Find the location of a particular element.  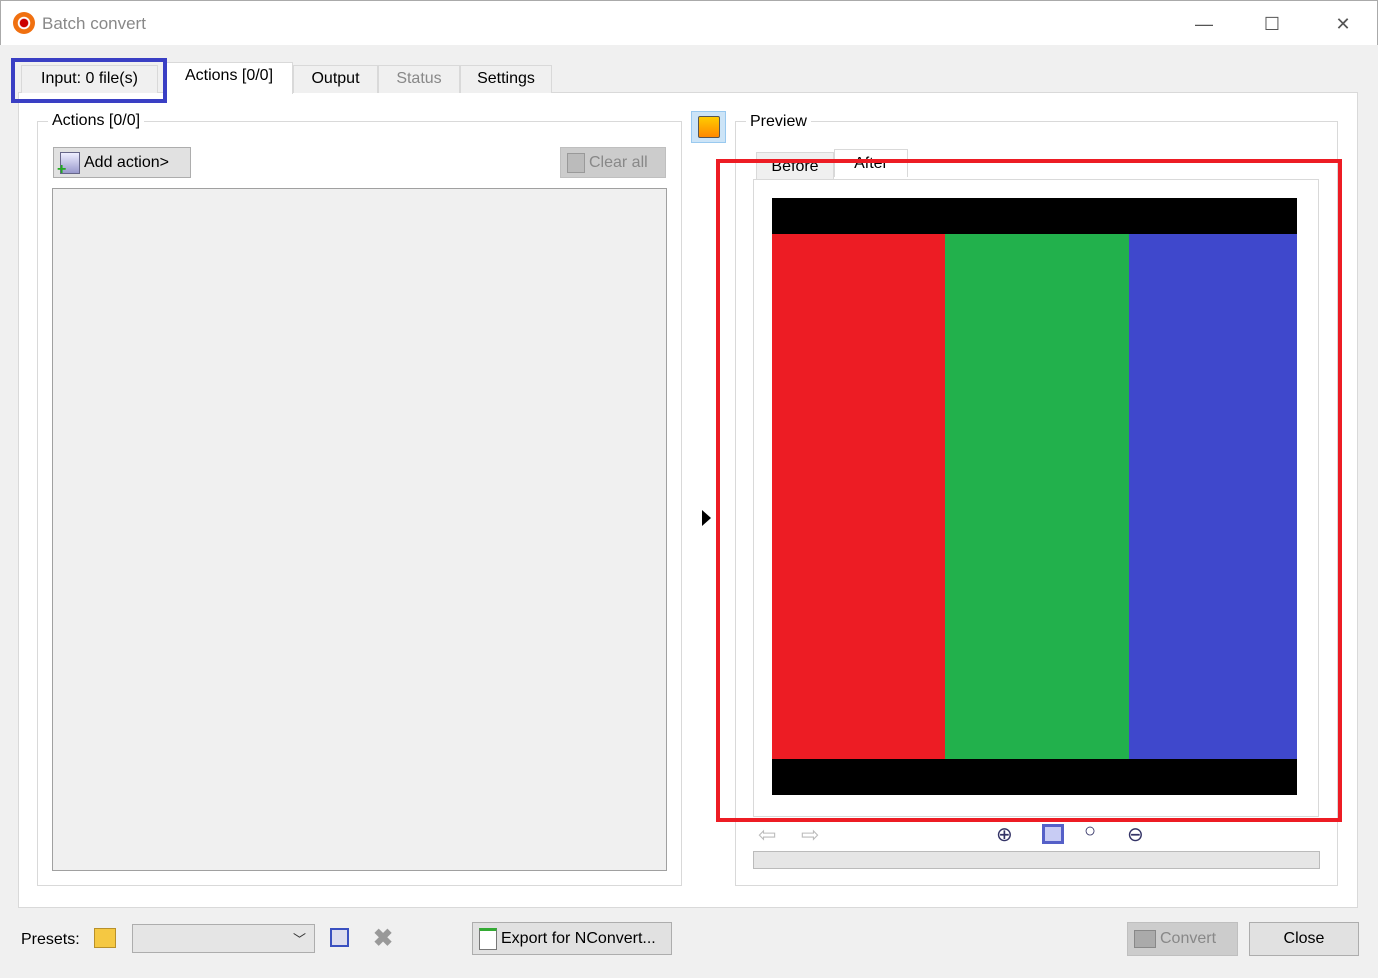

zoom-out-icon: ⊖ is located at coordinates (1135, 834).